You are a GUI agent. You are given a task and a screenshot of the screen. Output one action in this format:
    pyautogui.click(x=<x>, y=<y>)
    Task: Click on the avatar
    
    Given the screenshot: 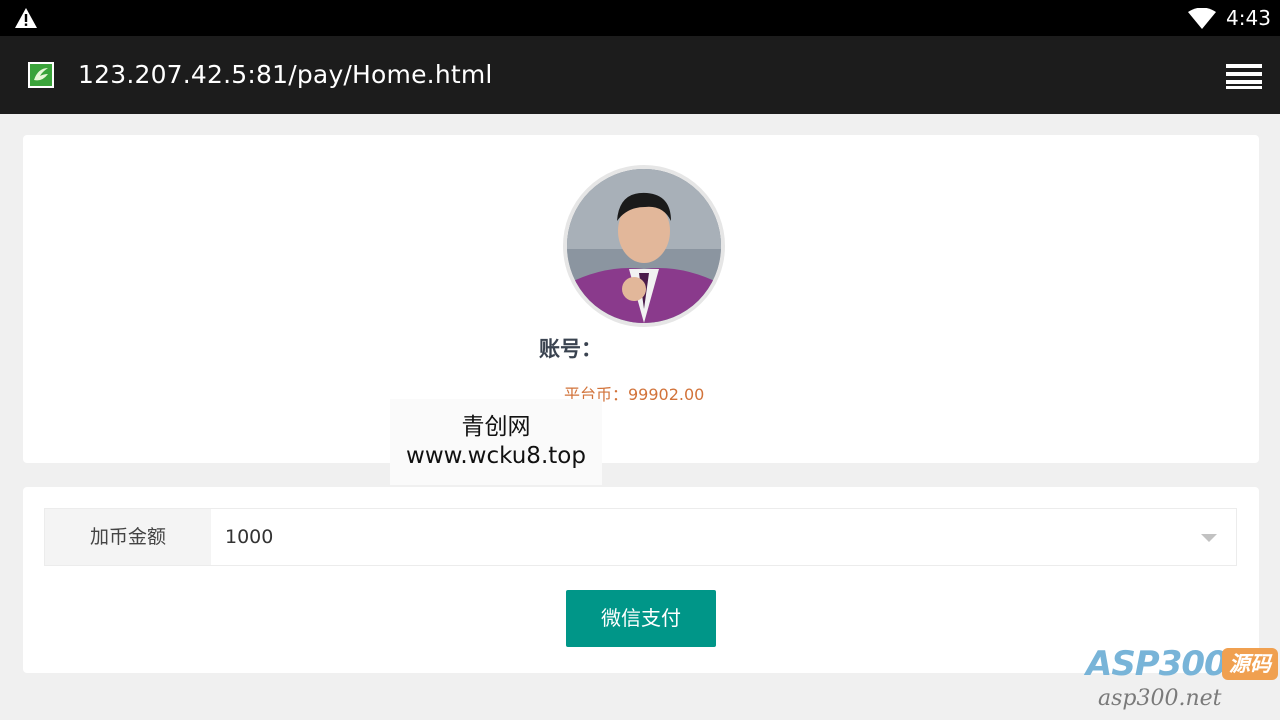 What is the action you would take?
    pyautogui.click(x=644, y=246)
    